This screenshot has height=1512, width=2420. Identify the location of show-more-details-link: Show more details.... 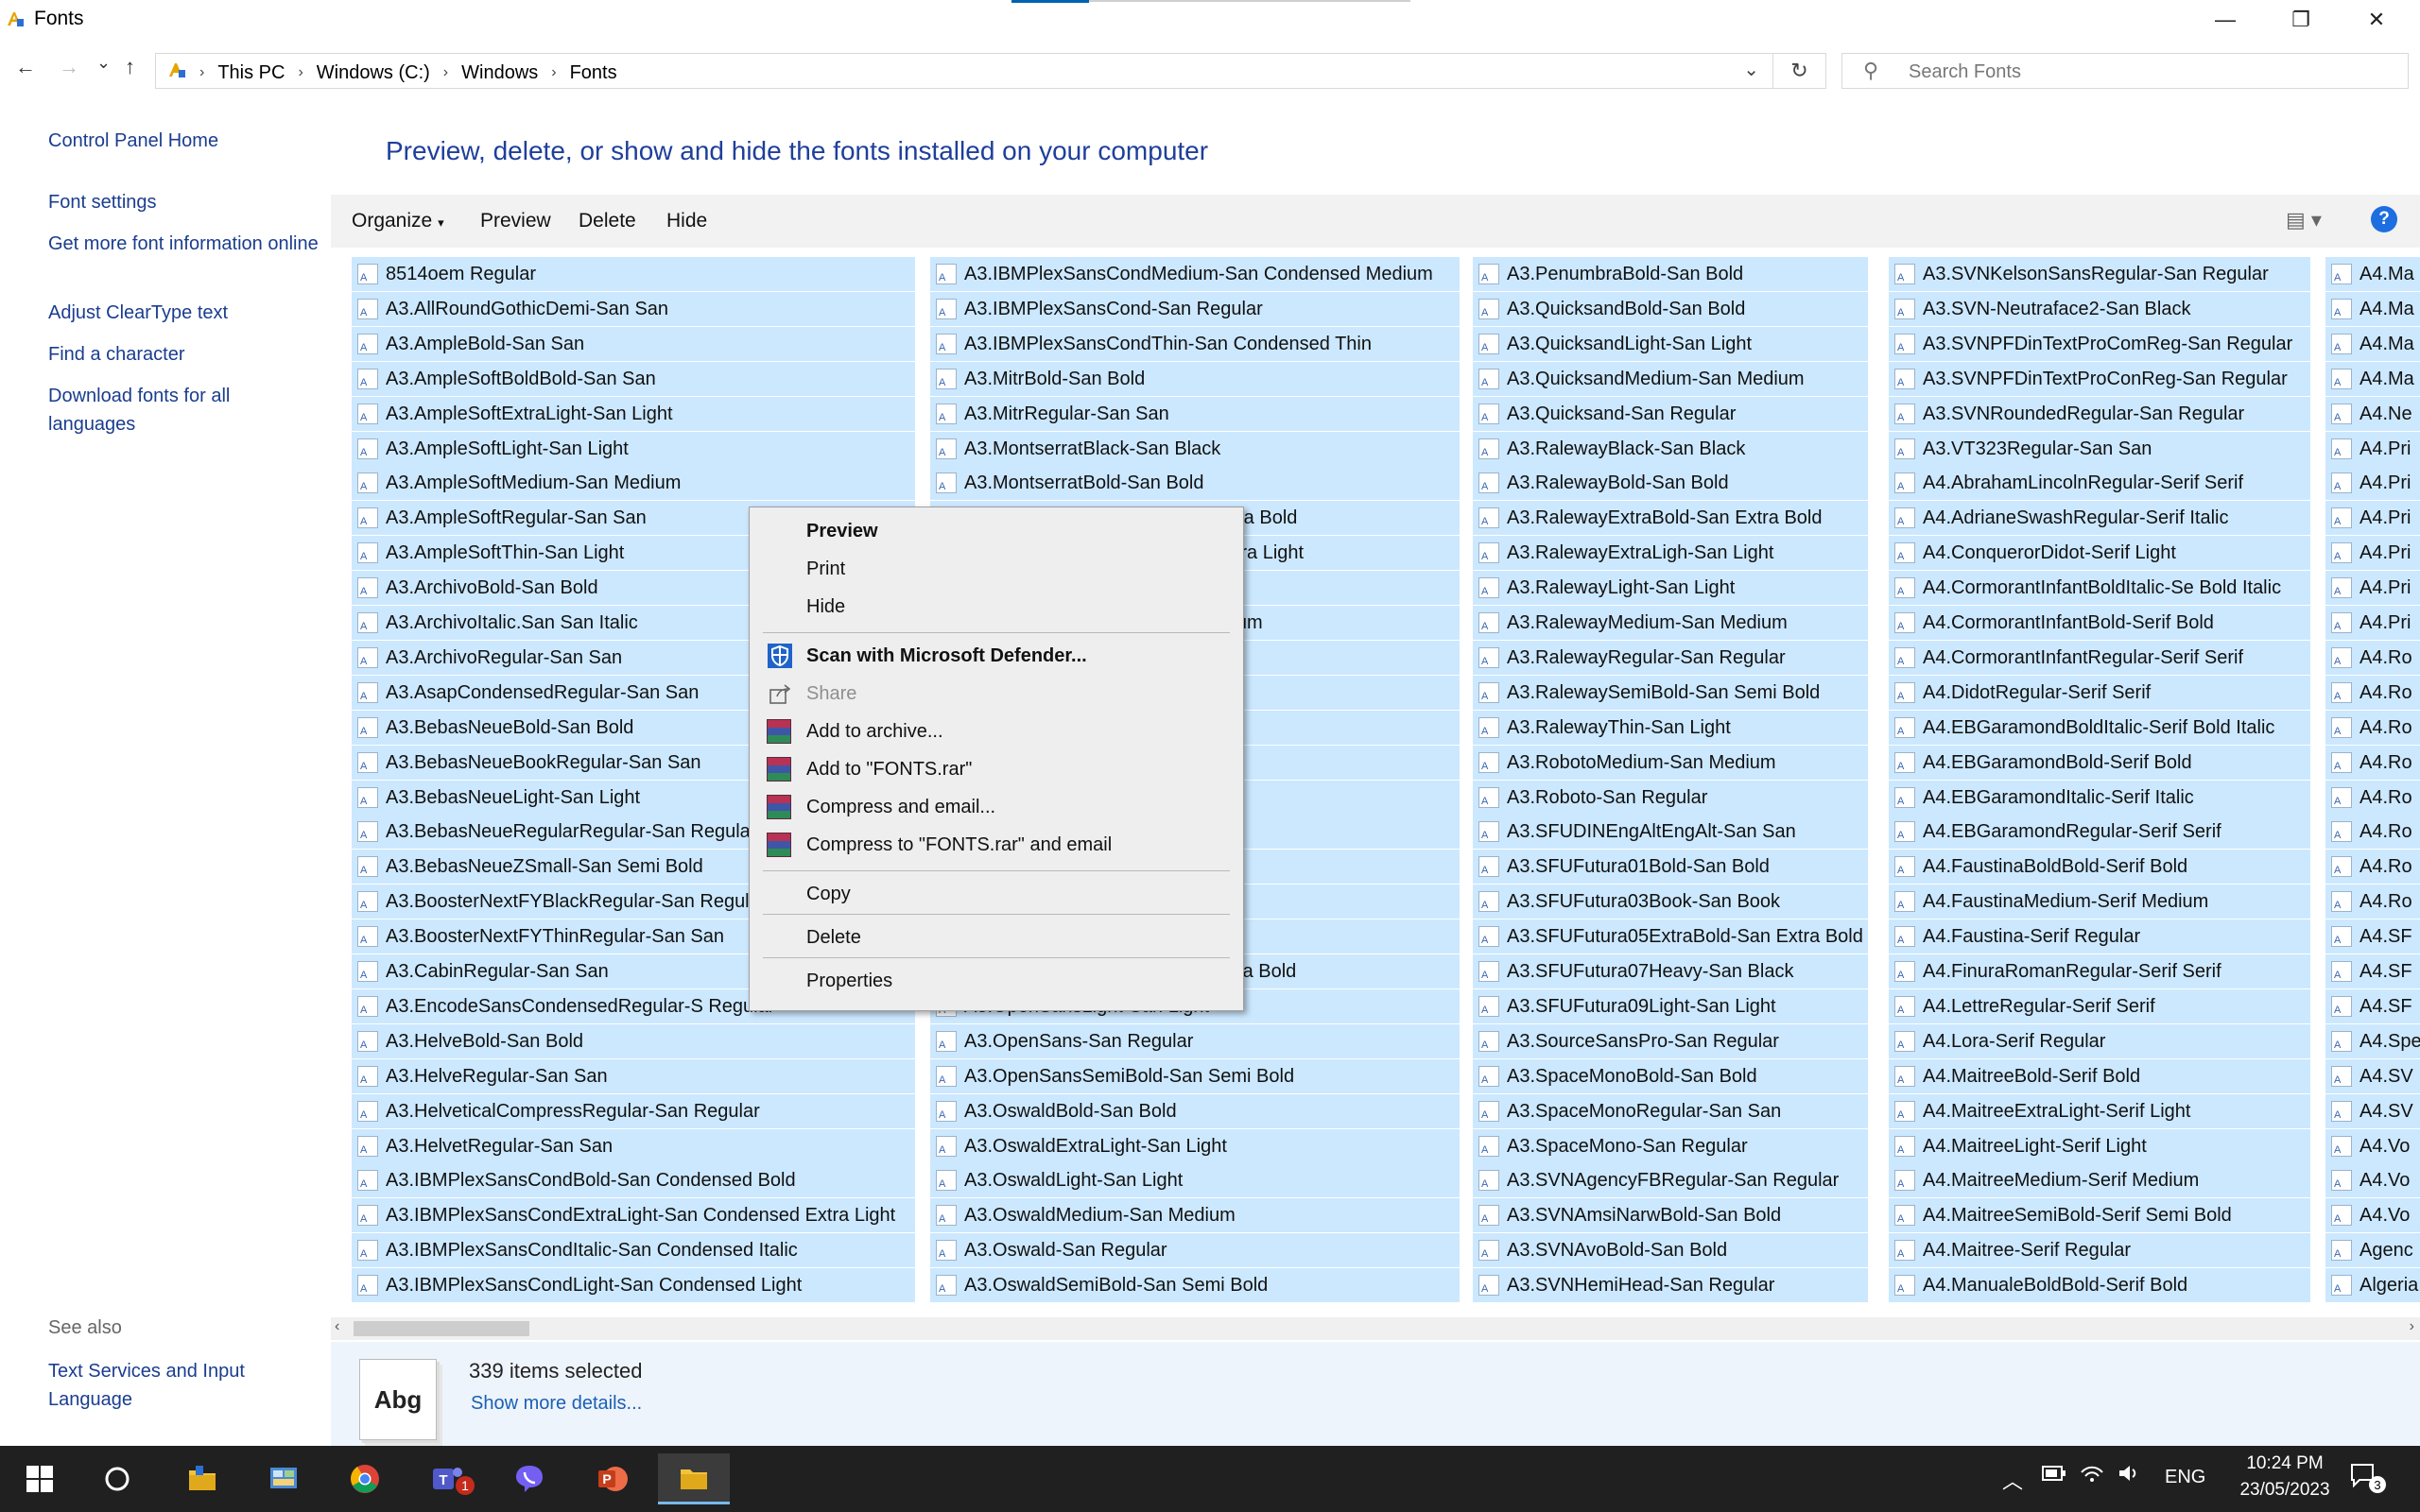
(557, 1404).